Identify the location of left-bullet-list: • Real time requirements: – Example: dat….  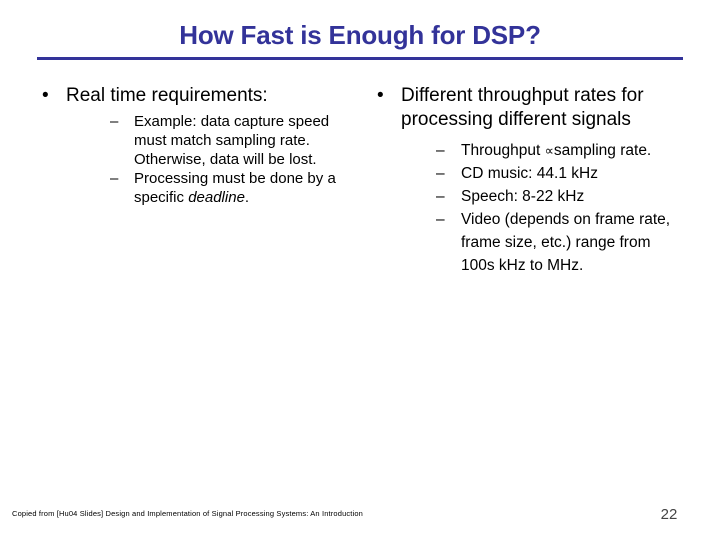
(194, 145).